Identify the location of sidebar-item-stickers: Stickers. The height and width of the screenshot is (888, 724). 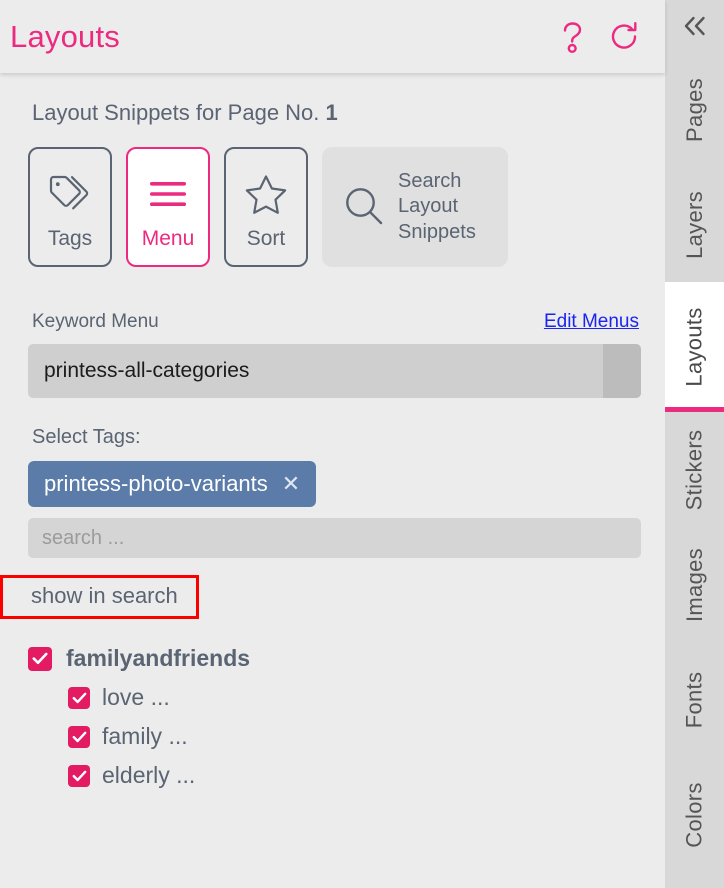
(694, 469).